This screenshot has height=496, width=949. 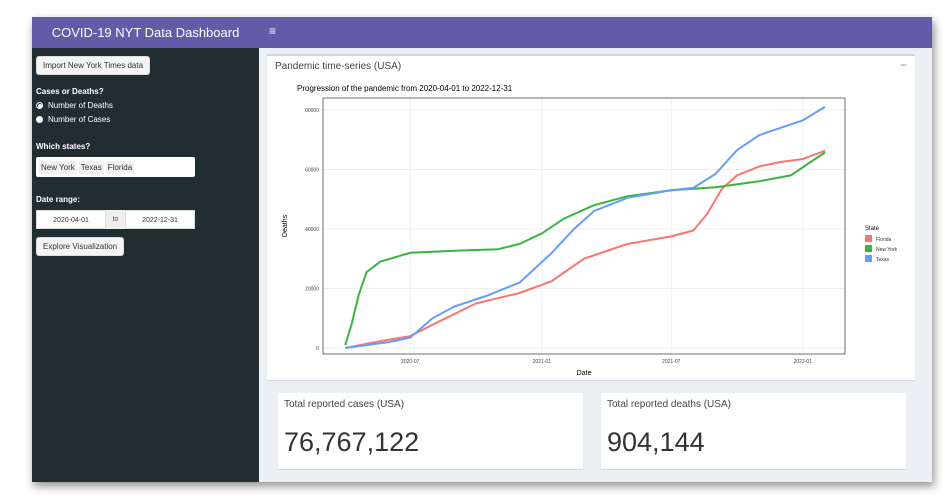 I want to click on deaths-value-box: Total reported deaths (USA) 904,144, so click(x=753, y=431).